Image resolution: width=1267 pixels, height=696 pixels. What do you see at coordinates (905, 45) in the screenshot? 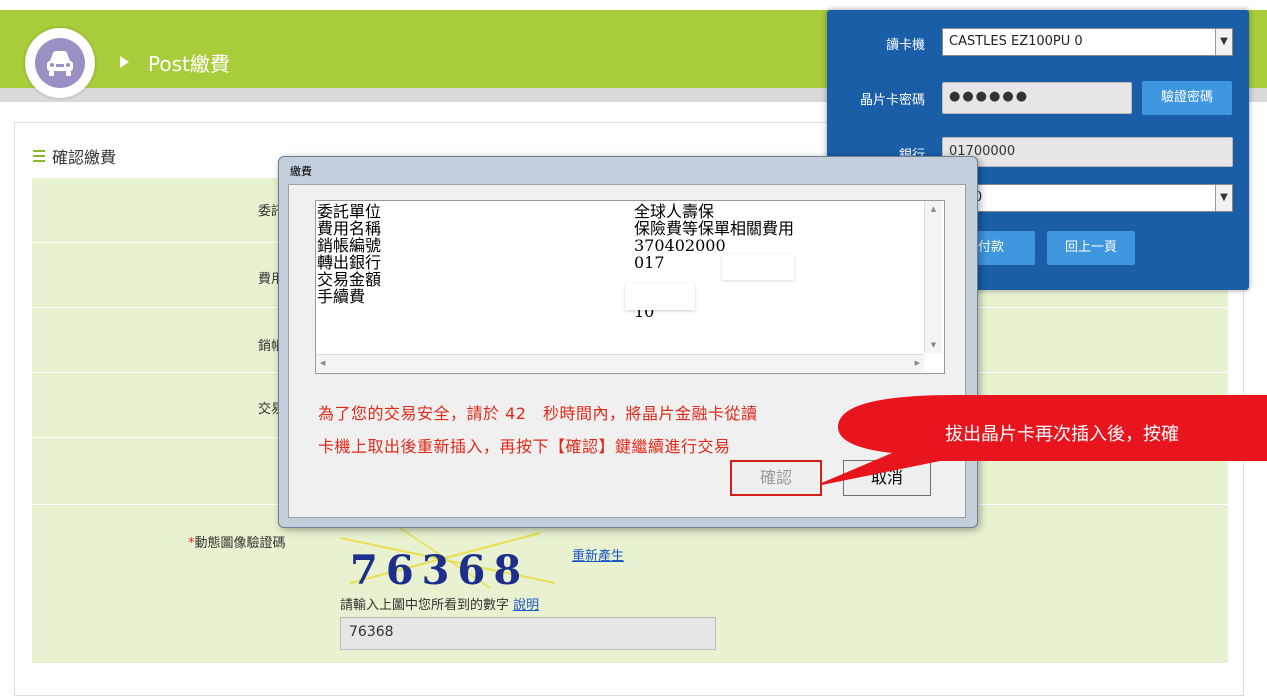
I see `reader-label: 讀卡機` at bounding box center [905, 45].